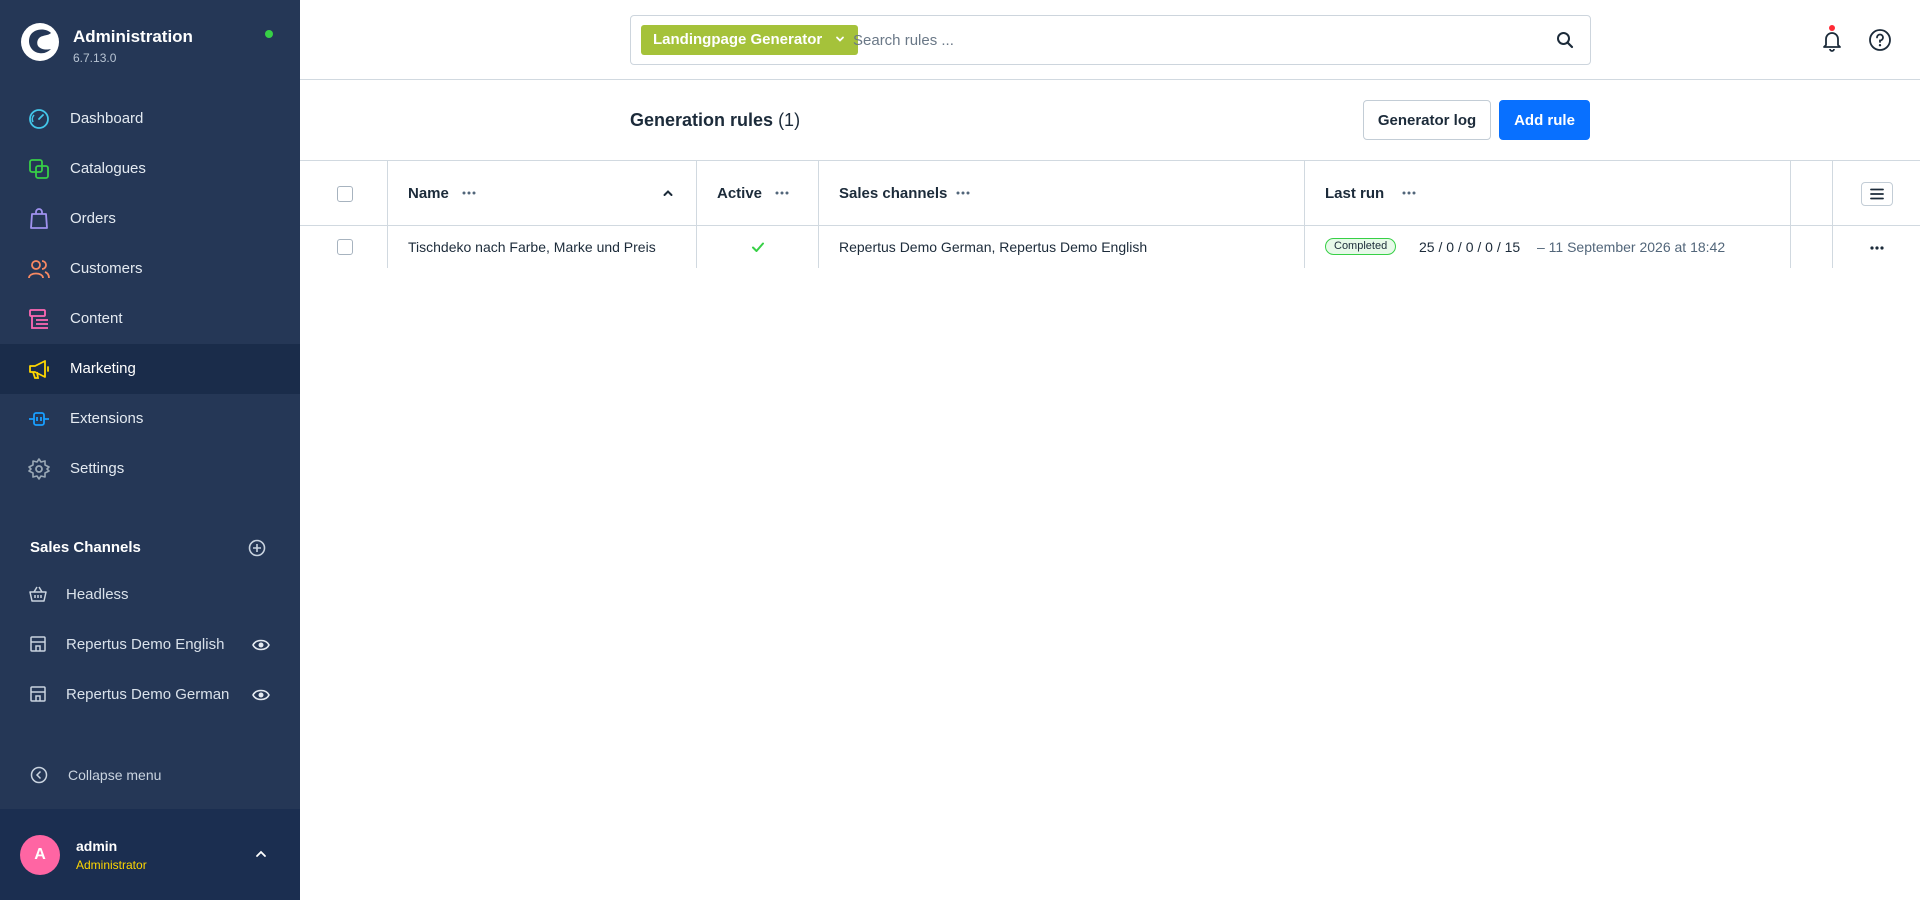  I want to click on sidebar-item-settings: Settings, so click(150, 469).